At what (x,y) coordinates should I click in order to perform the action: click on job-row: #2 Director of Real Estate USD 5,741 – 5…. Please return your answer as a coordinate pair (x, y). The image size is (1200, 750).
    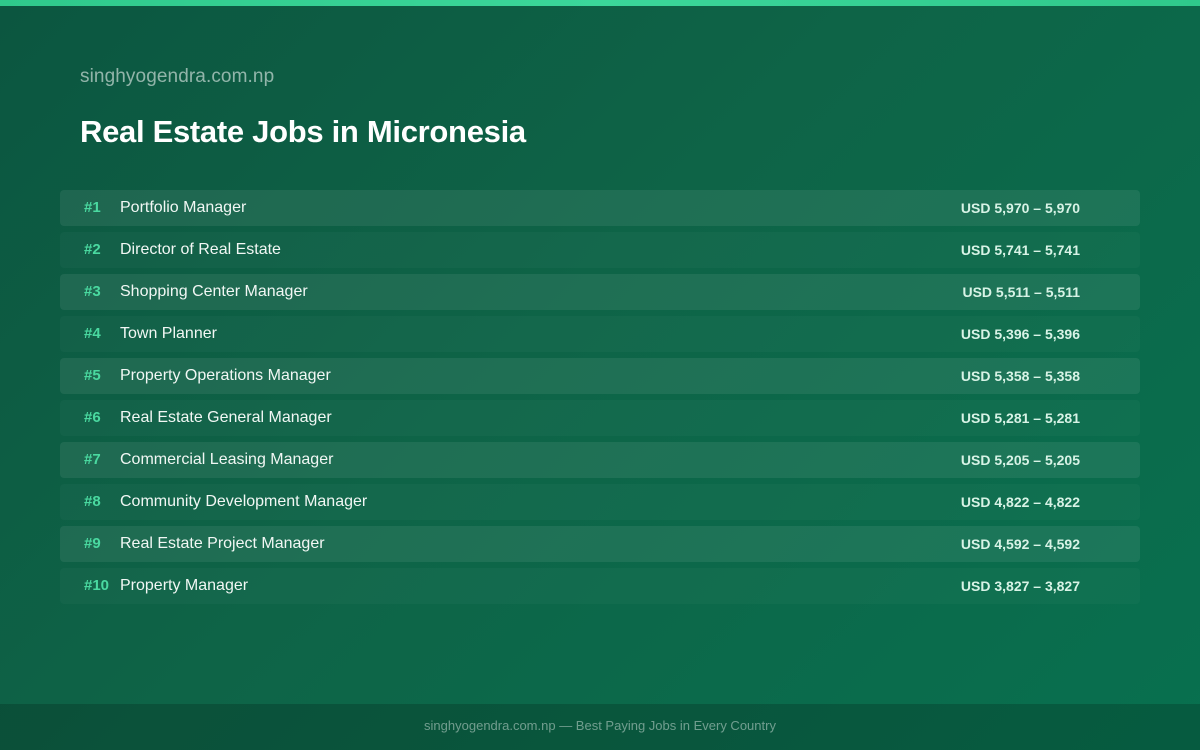
    Looking at the image, I should click on (600, 250).